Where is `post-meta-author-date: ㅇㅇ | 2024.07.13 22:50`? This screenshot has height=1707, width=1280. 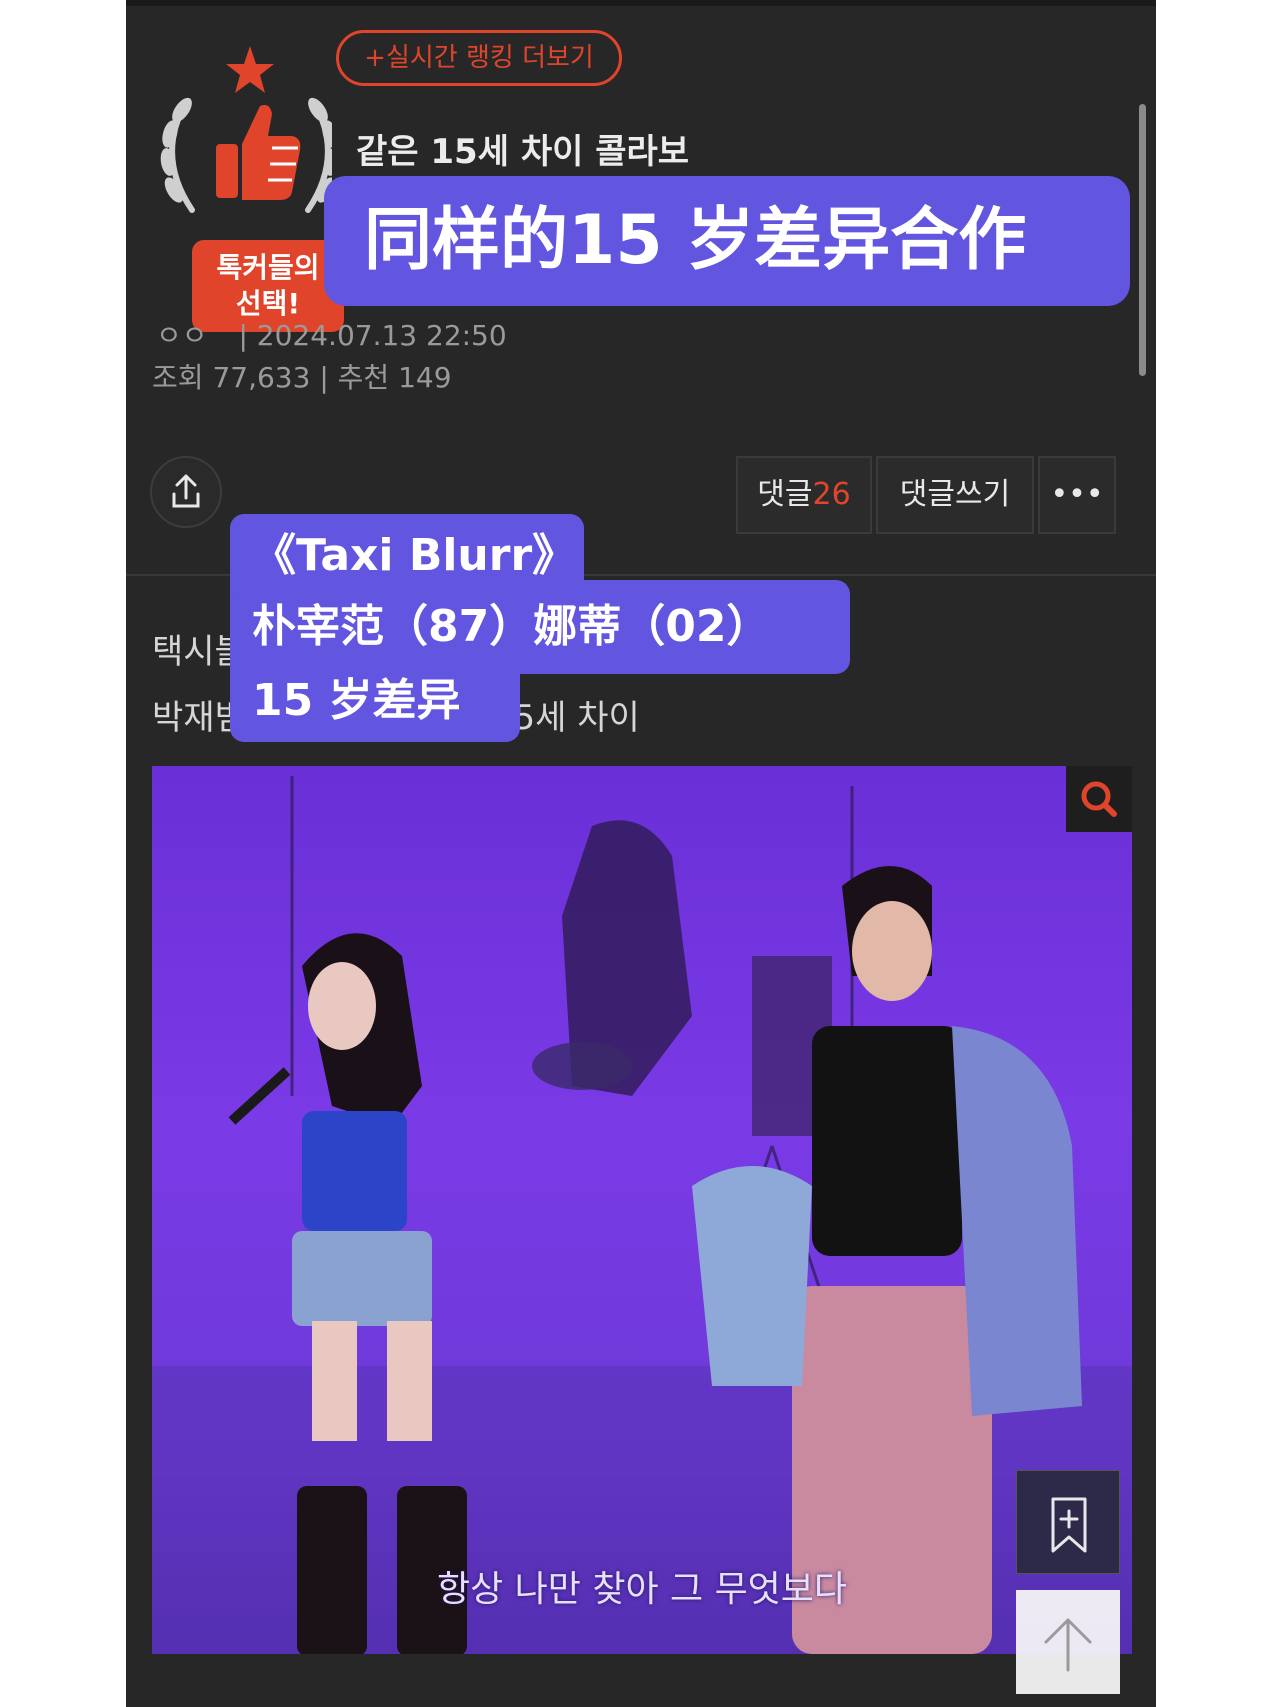
post-meta-author-date: ㅇㅇ | 2024.07.13 22:50 is located at coordinates (331, 334).